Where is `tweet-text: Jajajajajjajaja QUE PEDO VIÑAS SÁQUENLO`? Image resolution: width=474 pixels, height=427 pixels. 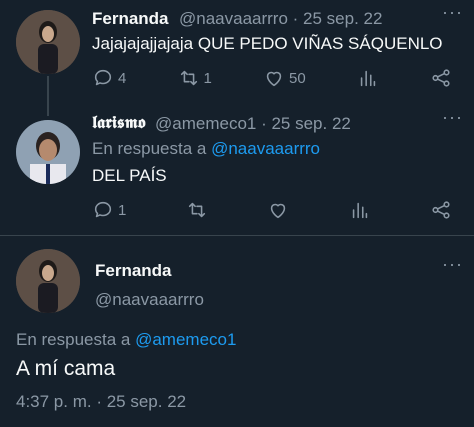
tweet-text: Jajajajajjajaja QUE PEDO VIÑAS SÁQUENLO is located at coordinates (267, 43).